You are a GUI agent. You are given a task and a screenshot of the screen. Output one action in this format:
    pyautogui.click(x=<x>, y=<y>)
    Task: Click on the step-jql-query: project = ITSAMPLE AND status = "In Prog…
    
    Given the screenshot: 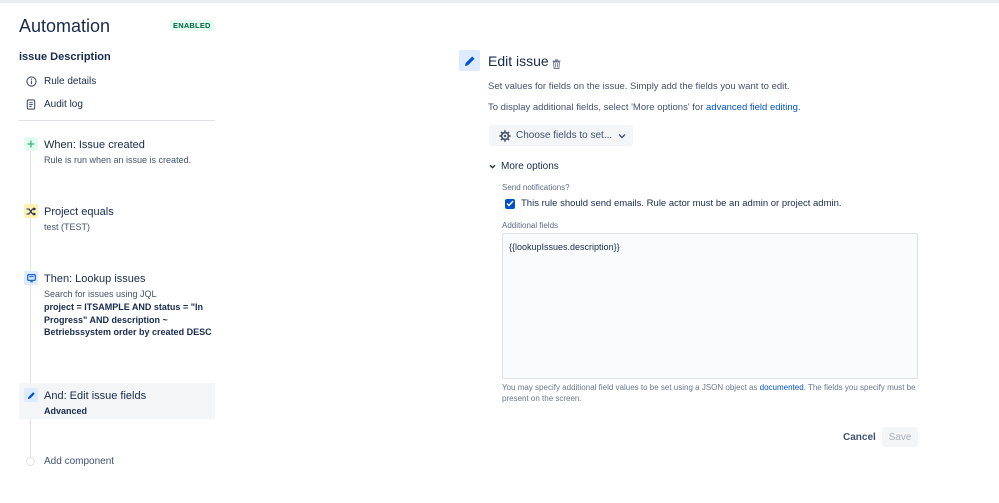 What is the action you would take?
    pyautogui.click(x=128, y=319)
    